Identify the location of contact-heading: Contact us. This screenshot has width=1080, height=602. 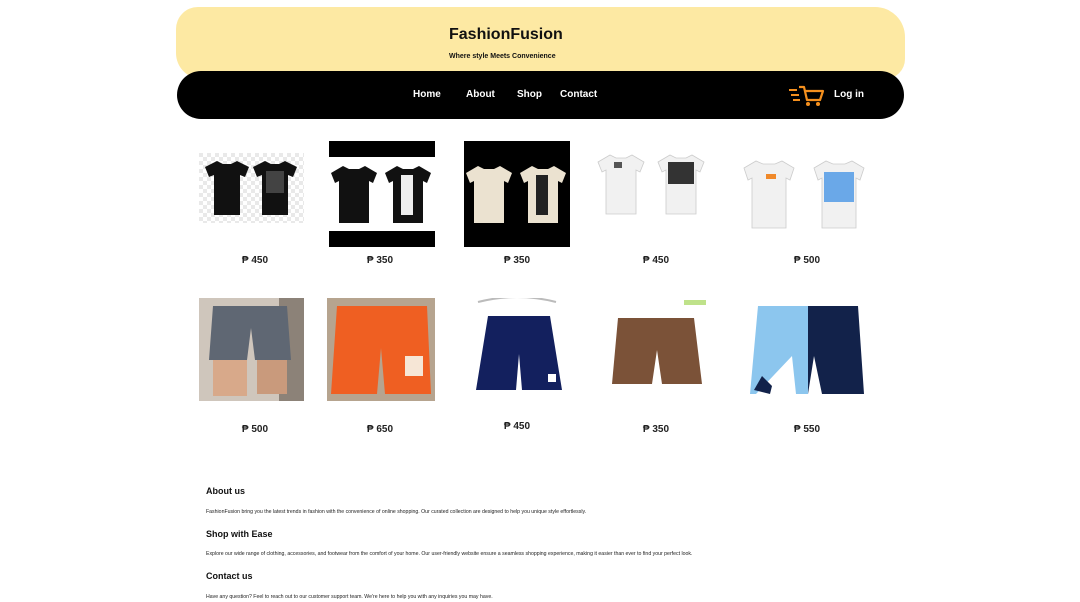
(229, 576).